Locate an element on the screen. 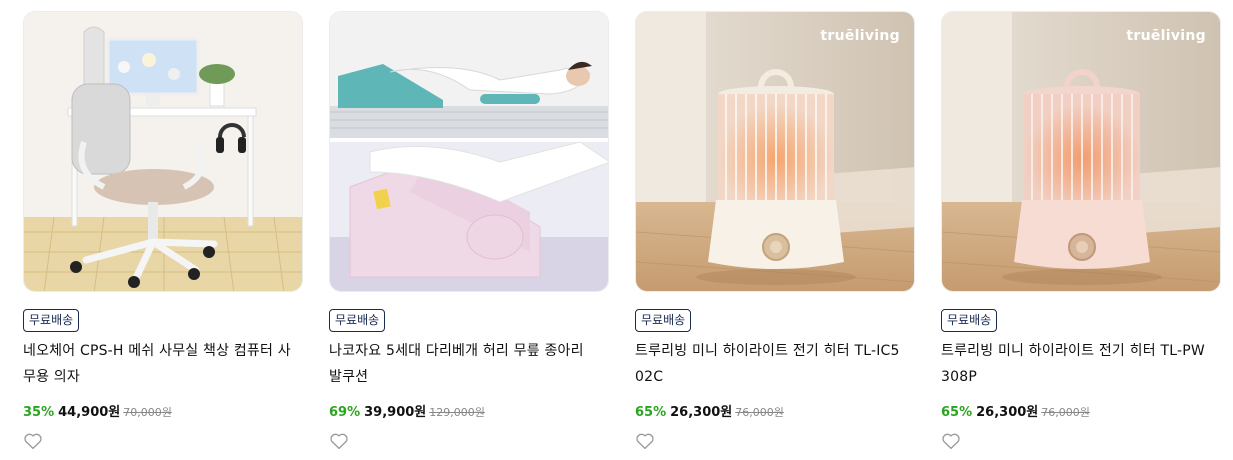 The height and width of the screenshot is (460, 1233). discount-rate: 35% is located at coordinates (39, 412).